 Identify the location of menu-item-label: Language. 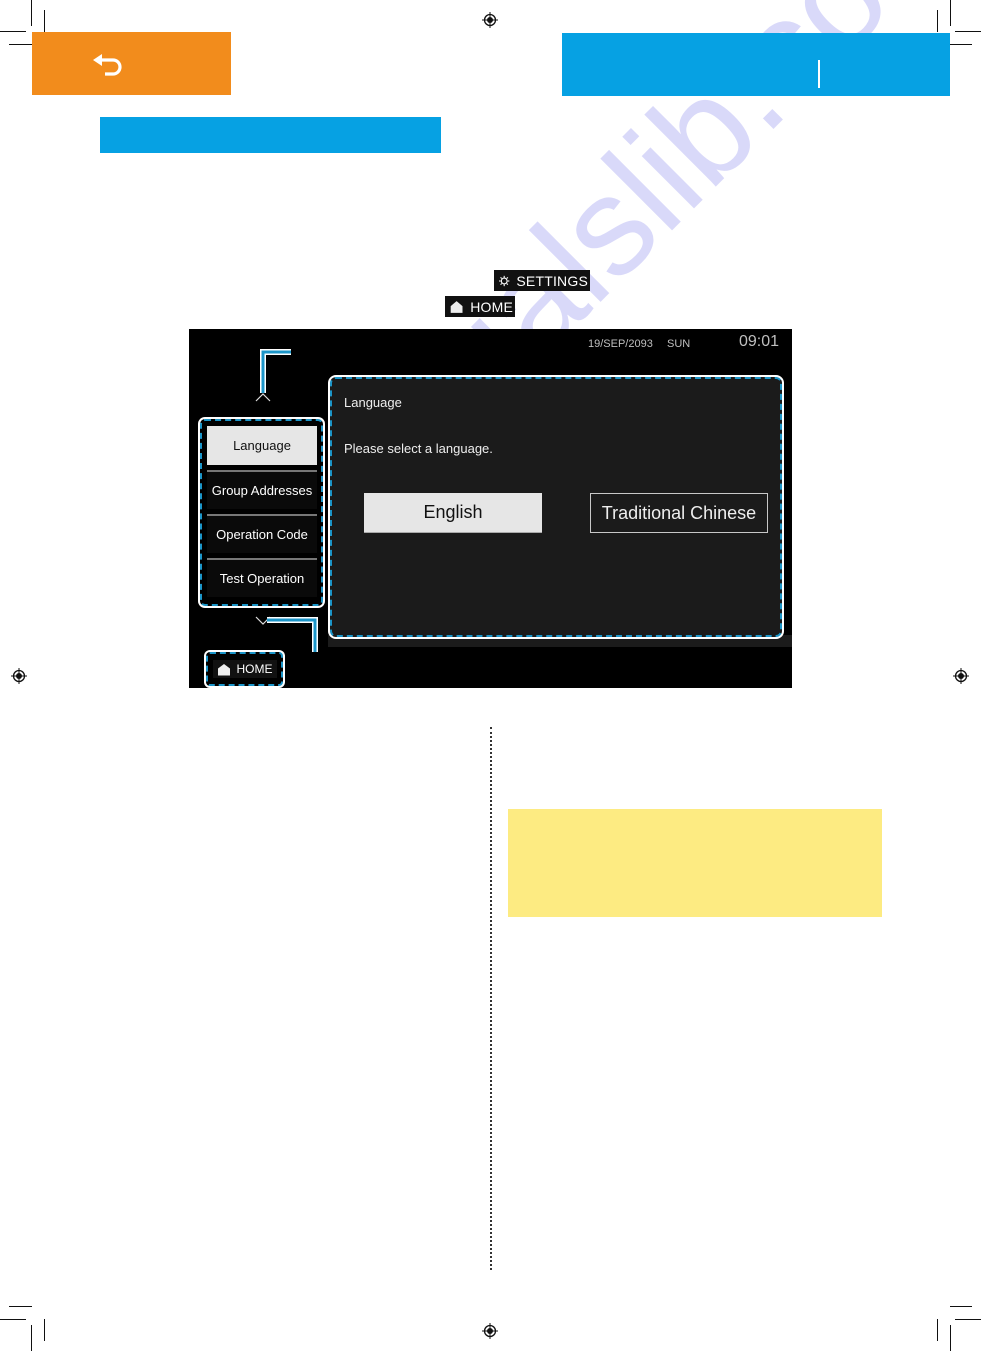
(262, 445).